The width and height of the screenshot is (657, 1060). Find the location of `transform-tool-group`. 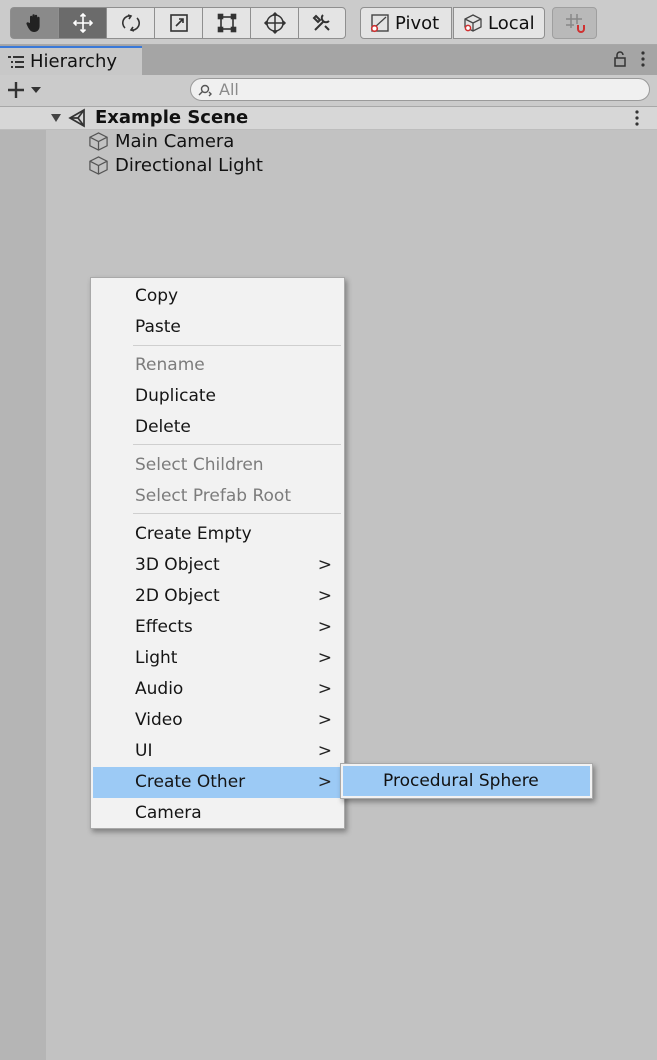

transform-tool-group is located at coordinates (178, 23).